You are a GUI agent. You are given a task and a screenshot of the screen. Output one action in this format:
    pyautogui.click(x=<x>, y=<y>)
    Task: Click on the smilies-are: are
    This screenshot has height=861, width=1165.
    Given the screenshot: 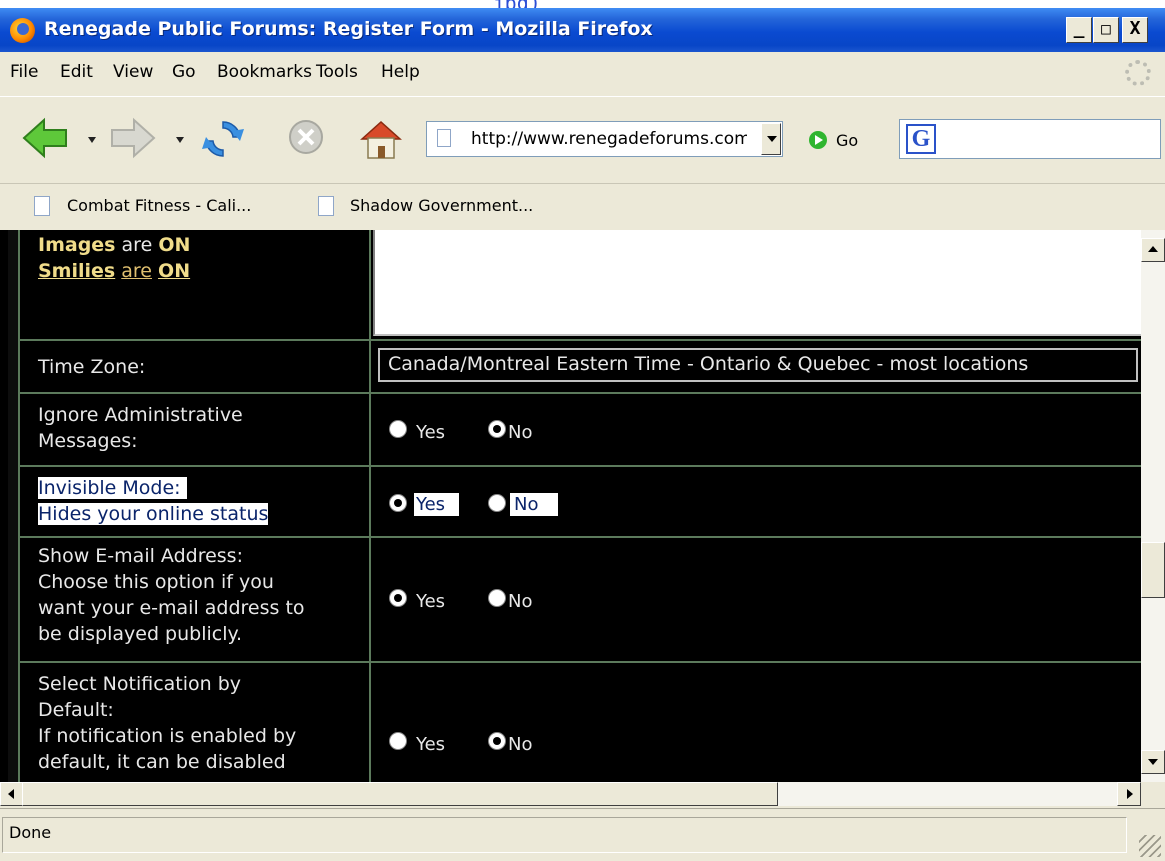 What is the action you would take?
    pyautogui.click(x=136, y=271)
    